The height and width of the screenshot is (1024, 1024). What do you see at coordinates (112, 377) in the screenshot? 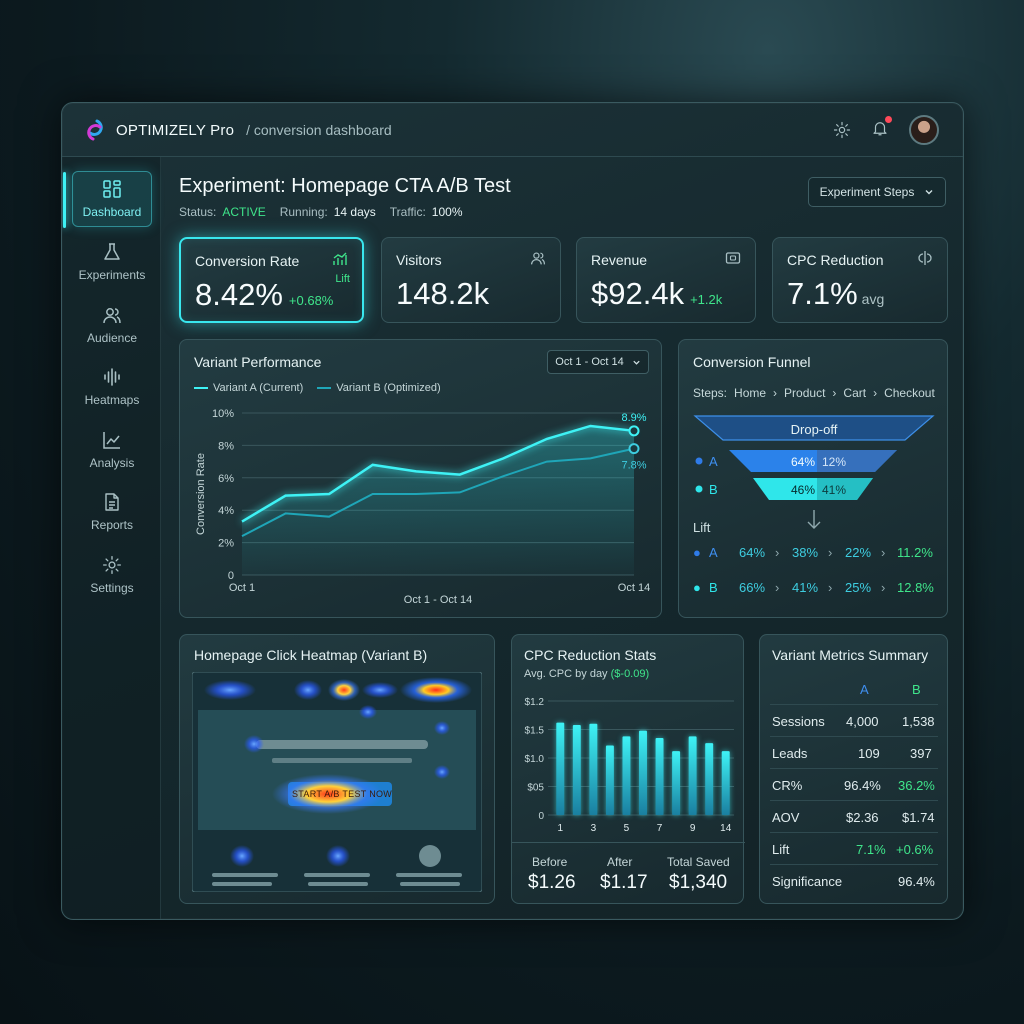
I see `waveform-icon` at bounding box center [112, 377].